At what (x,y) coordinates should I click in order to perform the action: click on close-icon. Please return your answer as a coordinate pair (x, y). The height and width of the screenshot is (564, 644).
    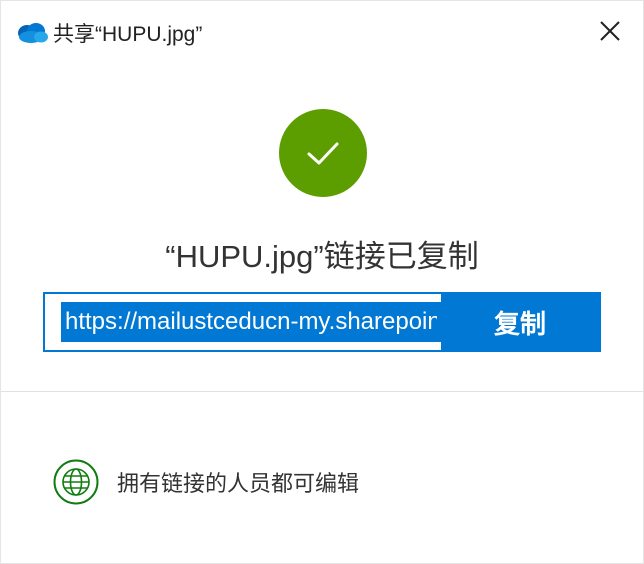
    Looking at the image, I should click on (610, 31).